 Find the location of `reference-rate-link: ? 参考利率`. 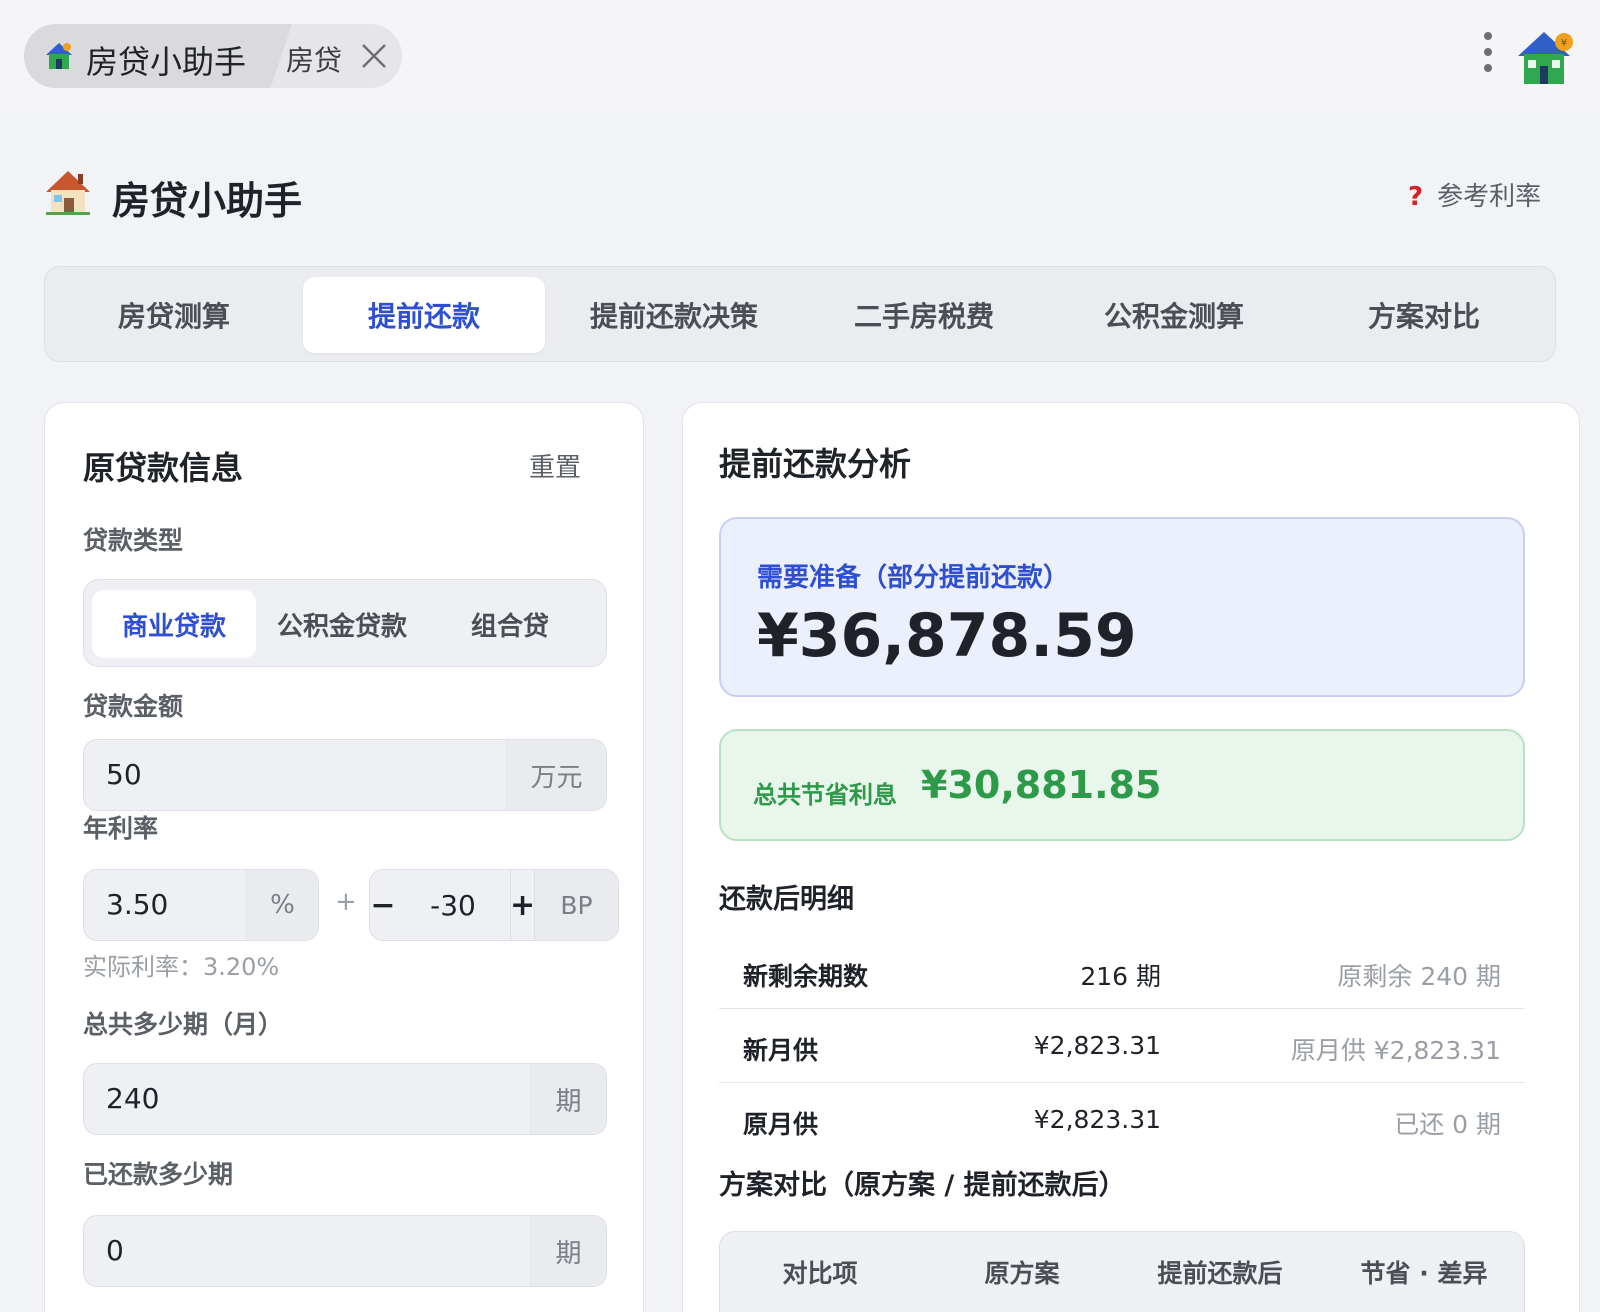

reference-rate-link: ? 参考利率 is located at coordinates (1474, 194).